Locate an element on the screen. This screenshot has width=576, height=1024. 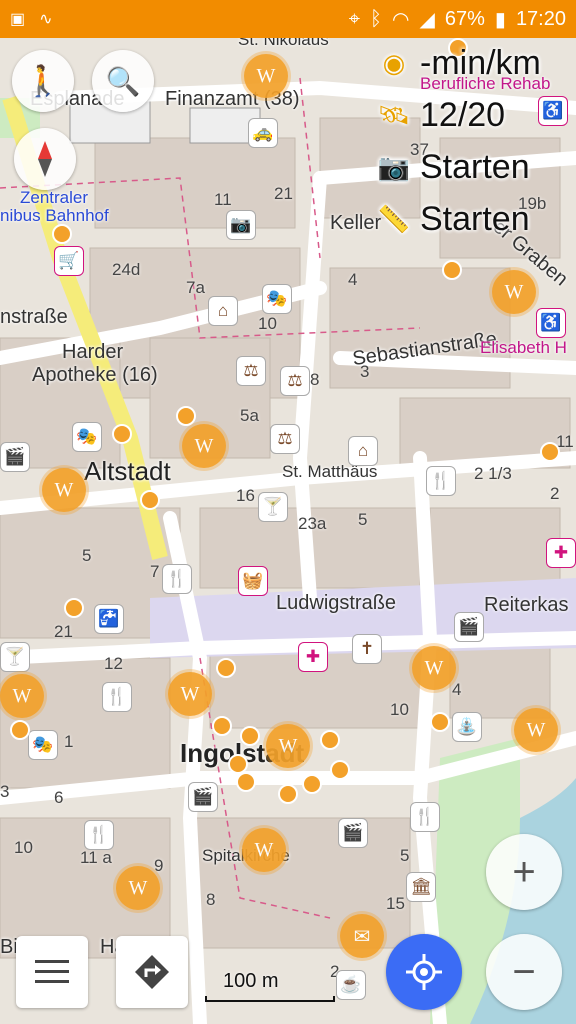
wifi-icon: ◠ is located at coordinates (401, 19).